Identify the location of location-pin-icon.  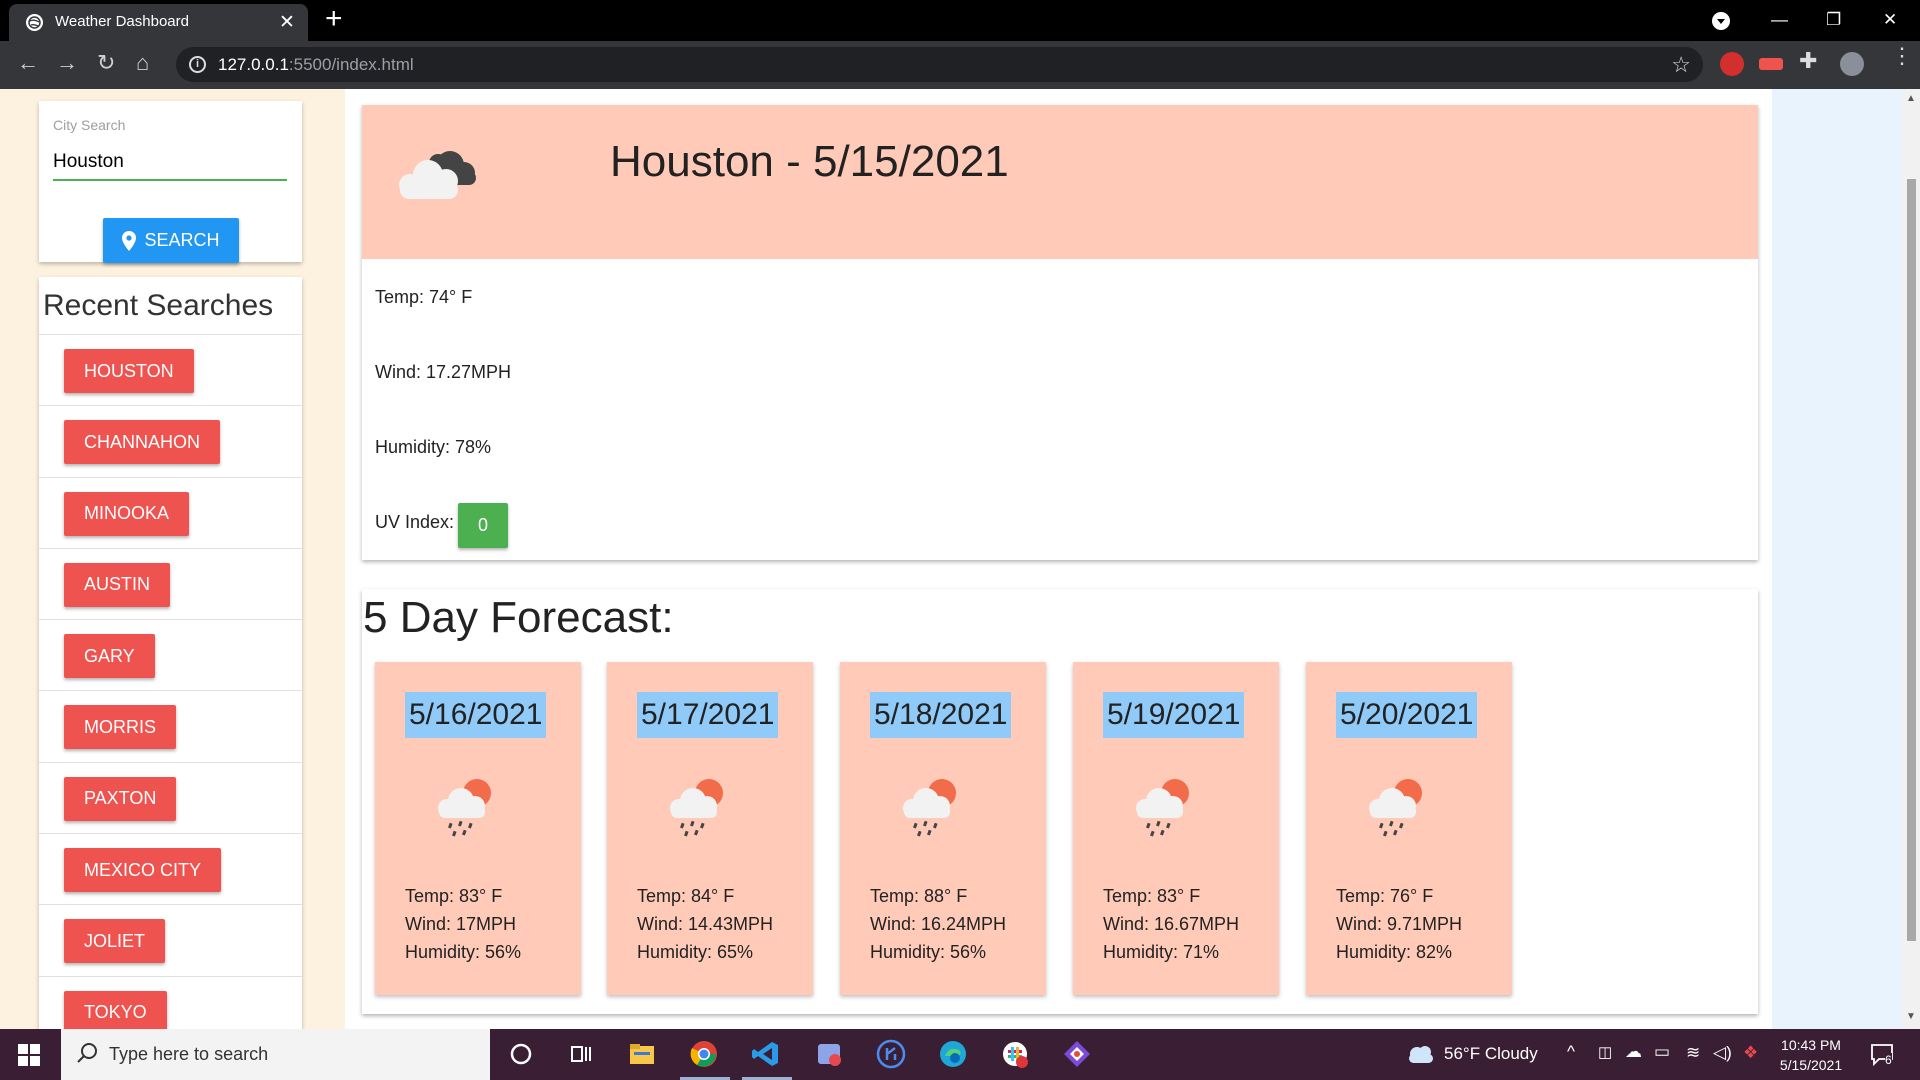
(129, 240).